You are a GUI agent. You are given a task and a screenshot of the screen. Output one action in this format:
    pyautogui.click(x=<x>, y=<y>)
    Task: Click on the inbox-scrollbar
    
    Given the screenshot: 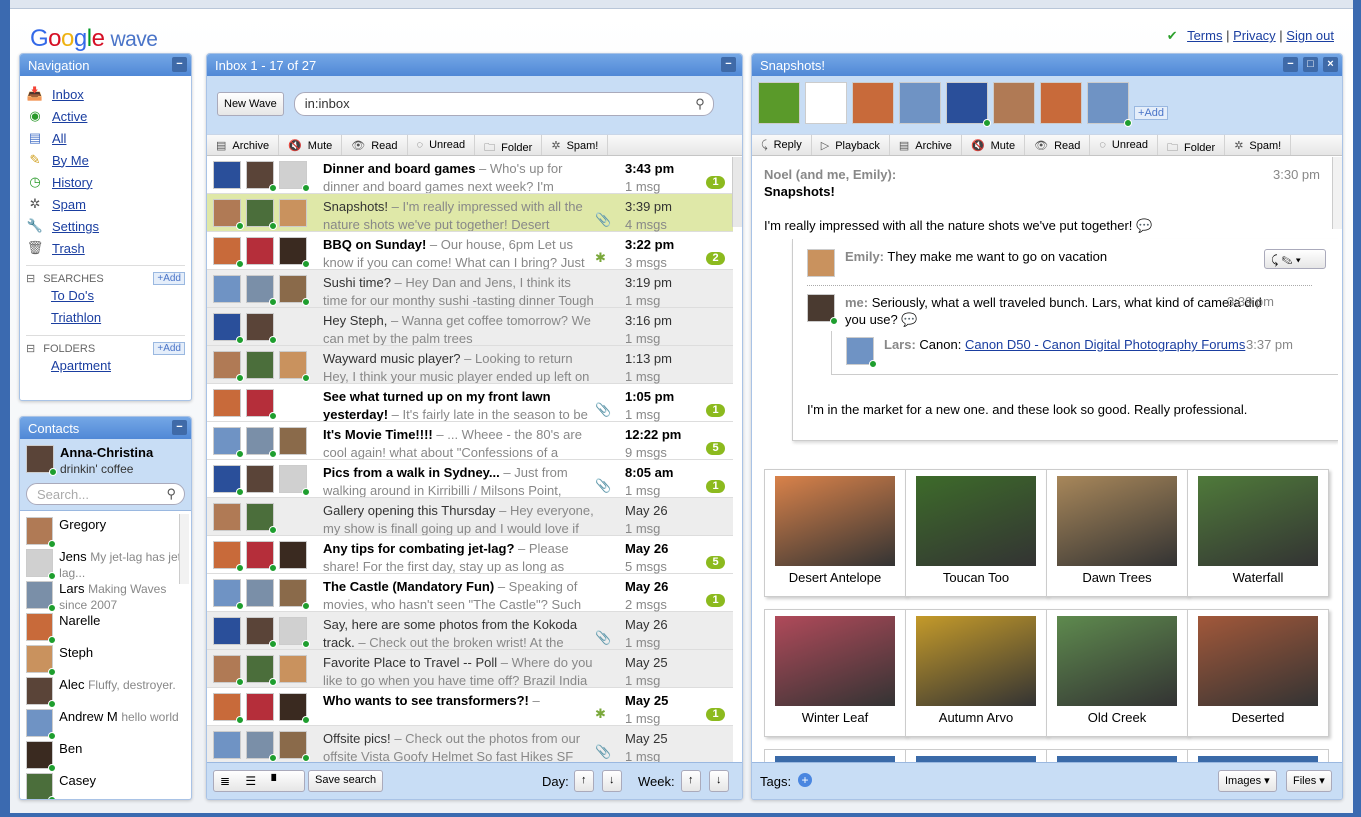 What is the action you would take?
    pyautogui.click(x=737, y=192)
    